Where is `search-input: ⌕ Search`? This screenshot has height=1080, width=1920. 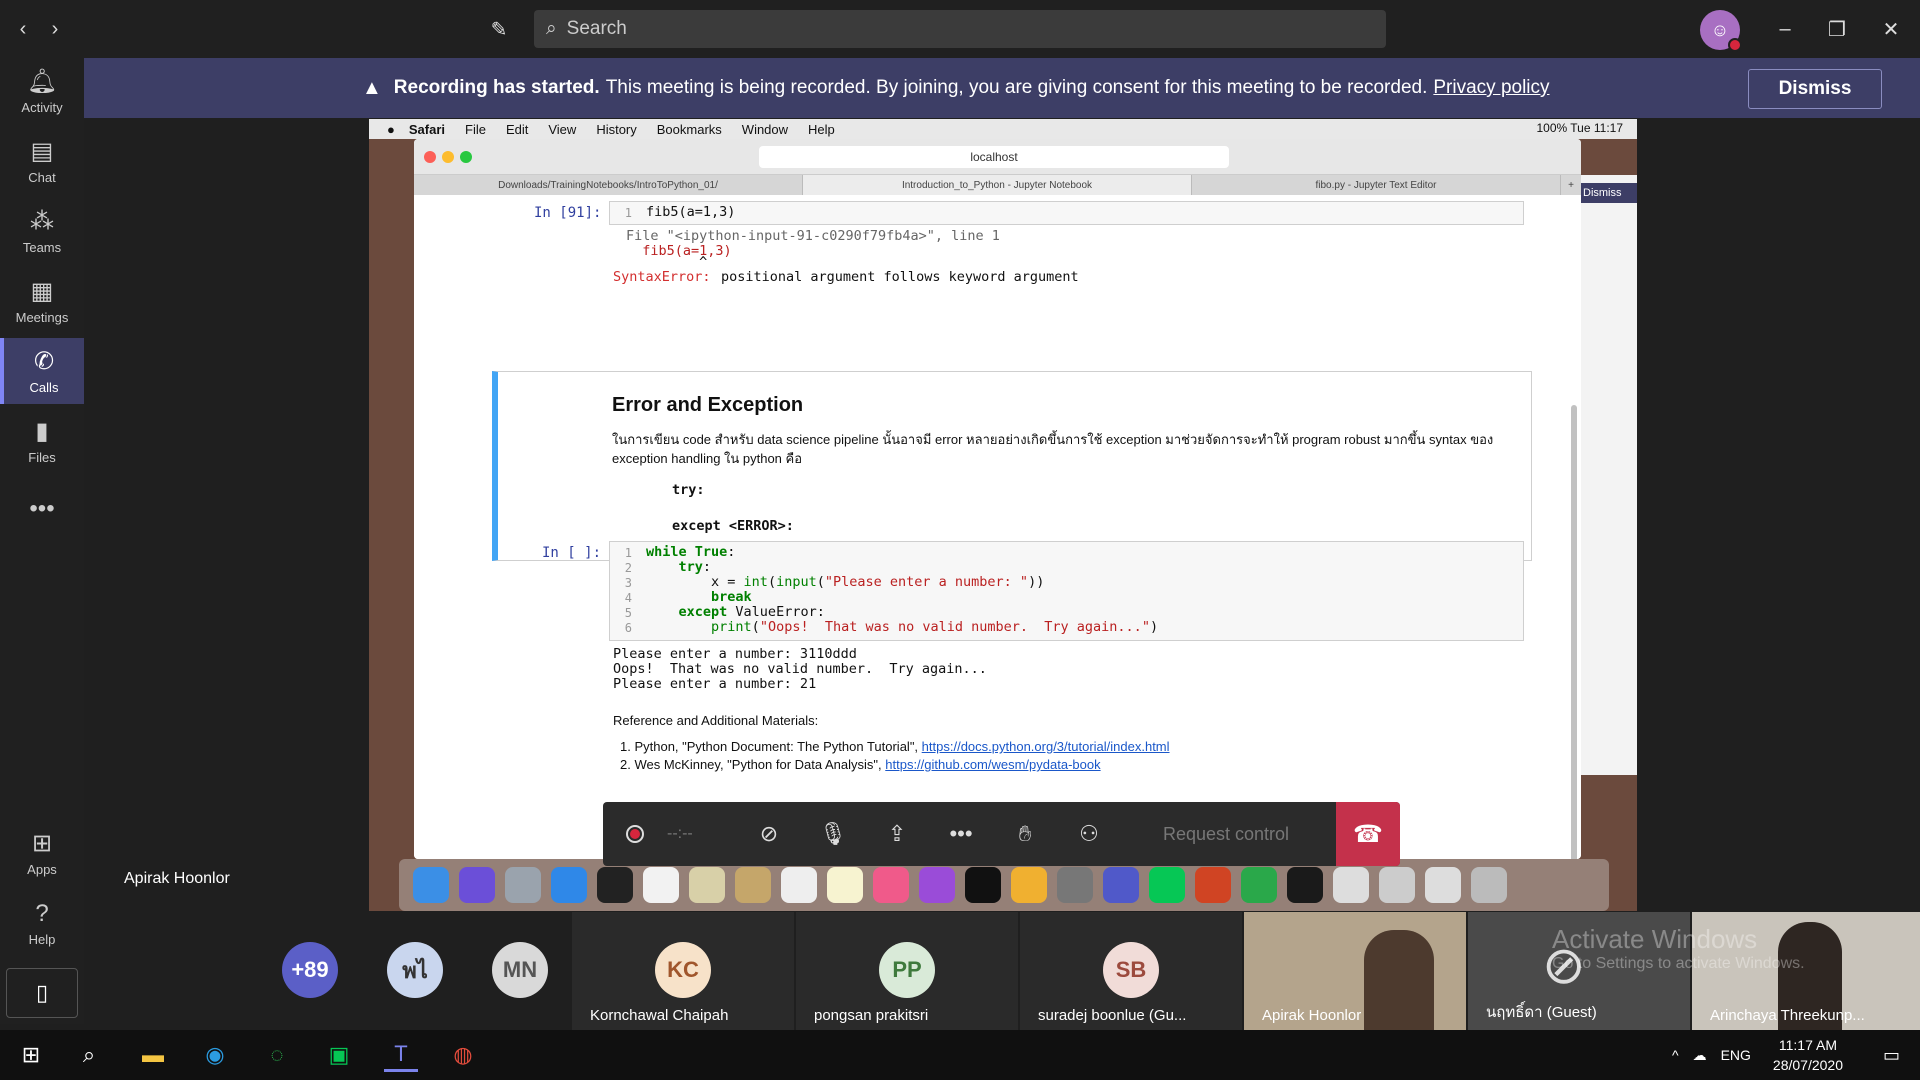
search-input: ⌕ Search is located at coordinates (960, 29).